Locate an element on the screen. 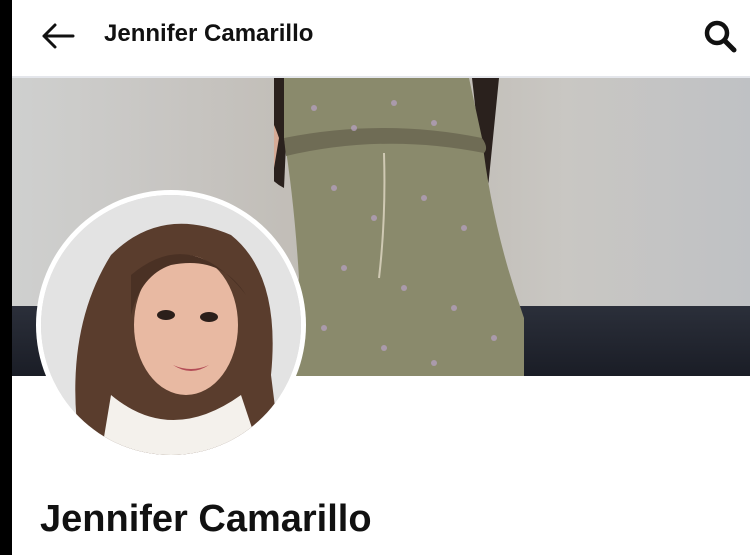  arrow-left-icon is located at coordinates (58, 36).